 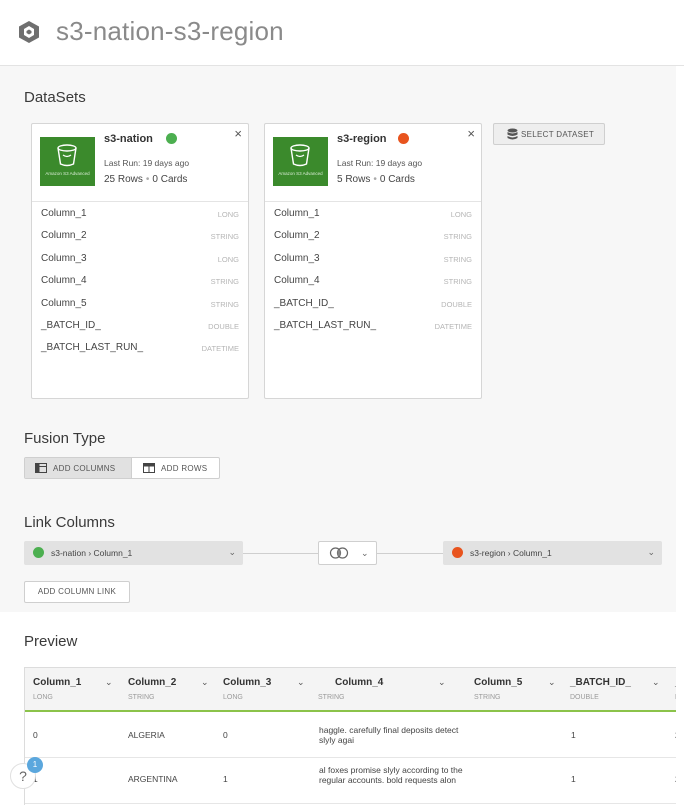 What do you see at coordinates (388, 689) in the screenshot?
I see `table-header-cell: Column_4 STRING ⌄` at bounding box center [388, 689].